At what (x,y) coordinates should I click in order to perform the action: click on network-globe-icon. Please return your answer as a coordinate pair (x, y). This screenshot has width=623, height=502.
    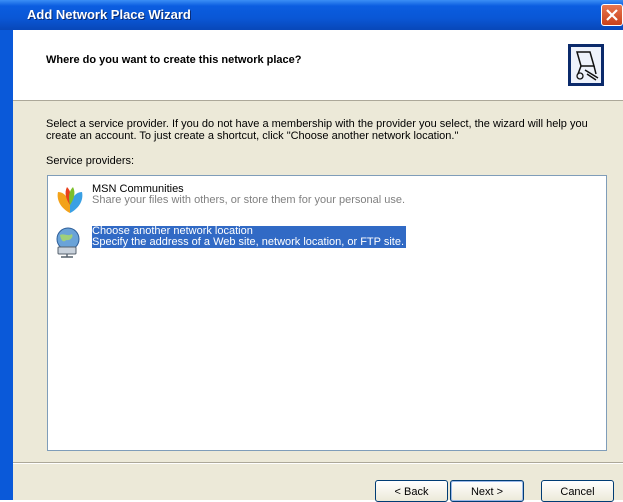
    Looking at the image, I should click on (68, 242).